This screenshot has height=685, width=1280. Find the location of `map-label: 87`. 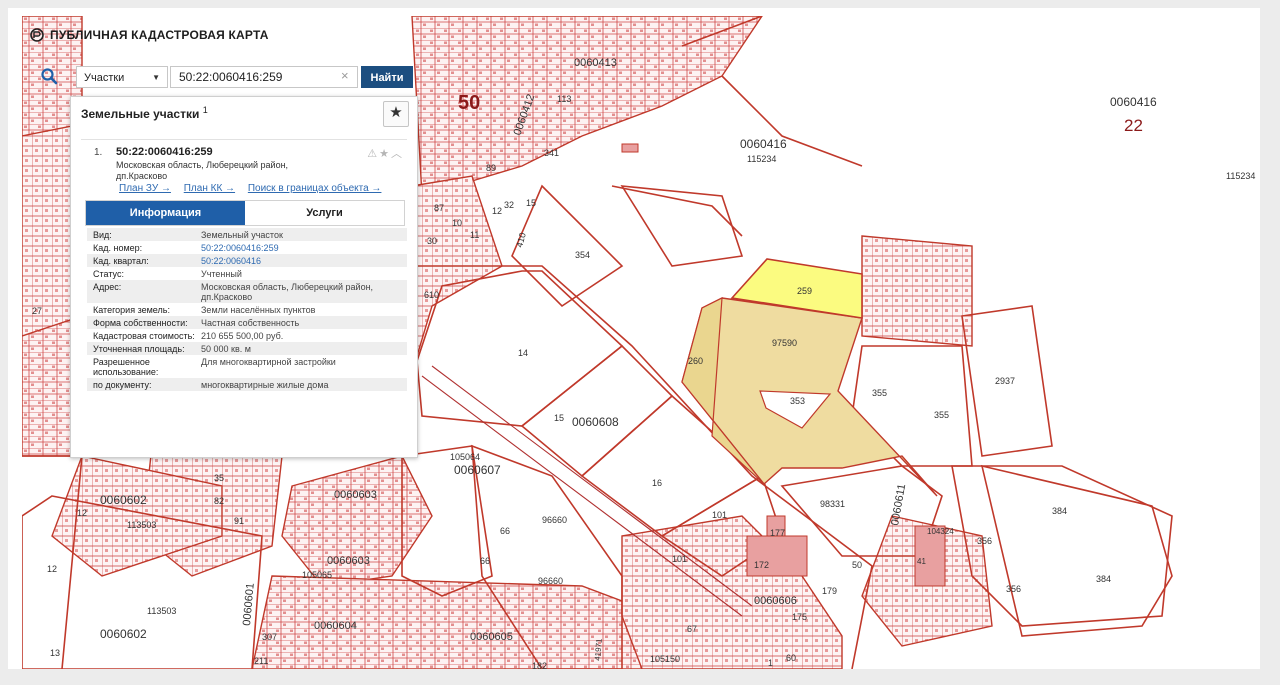

map-label: 87 is located at coordinates (439, 208).